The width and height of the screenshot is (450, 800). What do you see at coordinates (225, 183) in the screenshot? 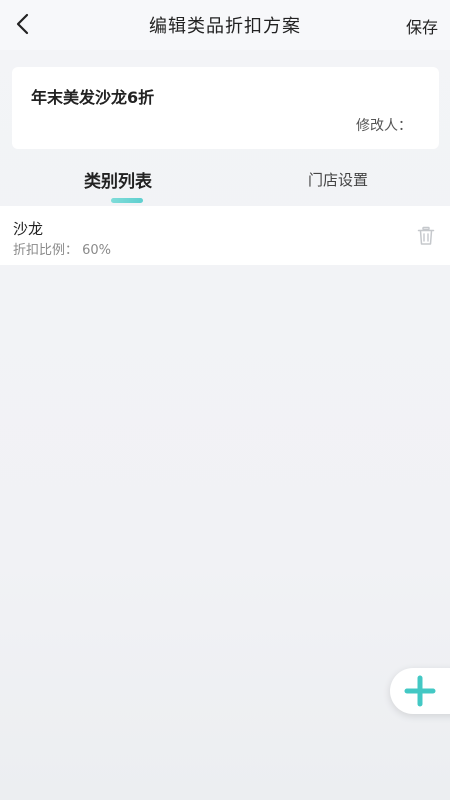
I see `tab-bar: 类别列表 门店设置` at bounding box center [225, 183].